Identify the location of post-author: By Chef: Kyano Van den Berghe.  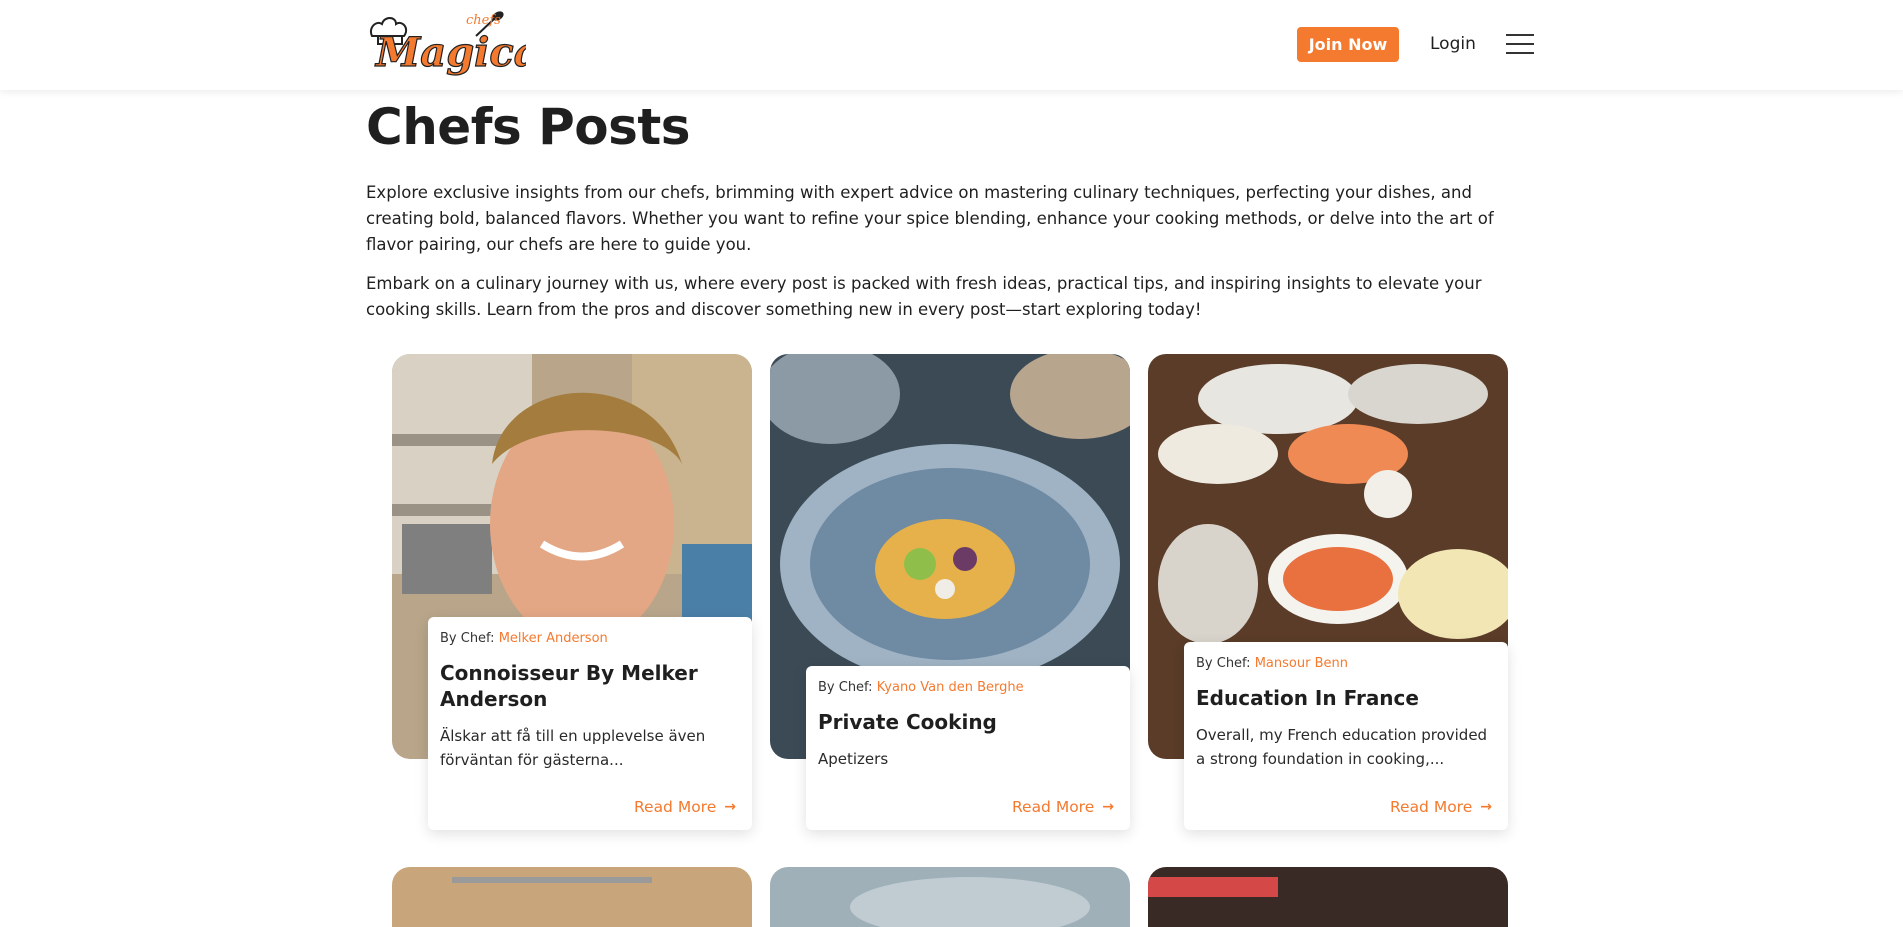
(921, 687).